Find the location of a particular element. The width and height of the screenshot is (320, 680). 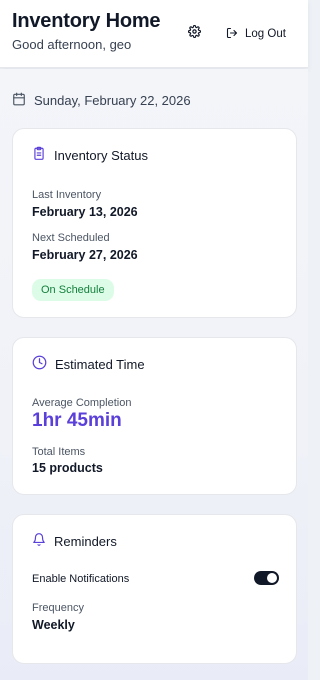

calendar-icon is located at coordinates (19, 100).